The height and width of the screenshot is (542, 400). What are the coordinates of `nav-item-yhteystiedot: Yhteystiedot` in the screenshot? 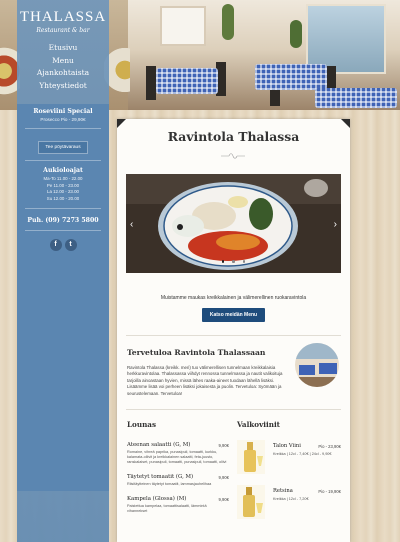 It's located at (63, 86).